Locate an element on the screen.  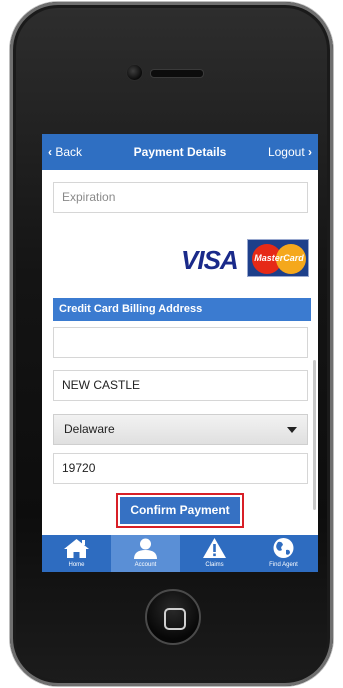
billing-section-header: Credit Card Billing Address is located at coordinates (182, 309).